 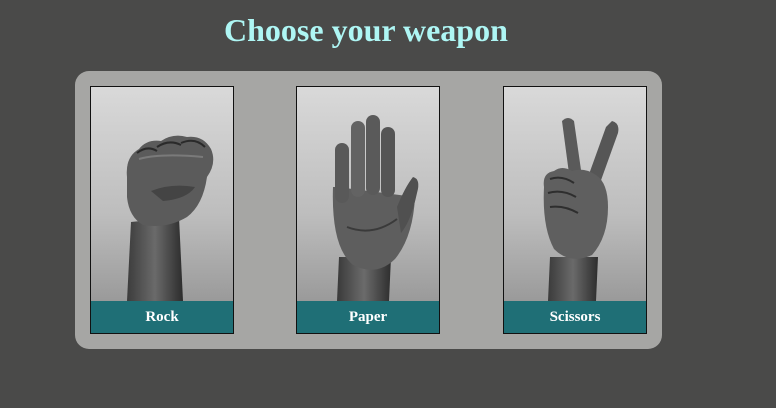 I want to click on weapon-label-scissors: Scissors, so click(x=575, y=317).